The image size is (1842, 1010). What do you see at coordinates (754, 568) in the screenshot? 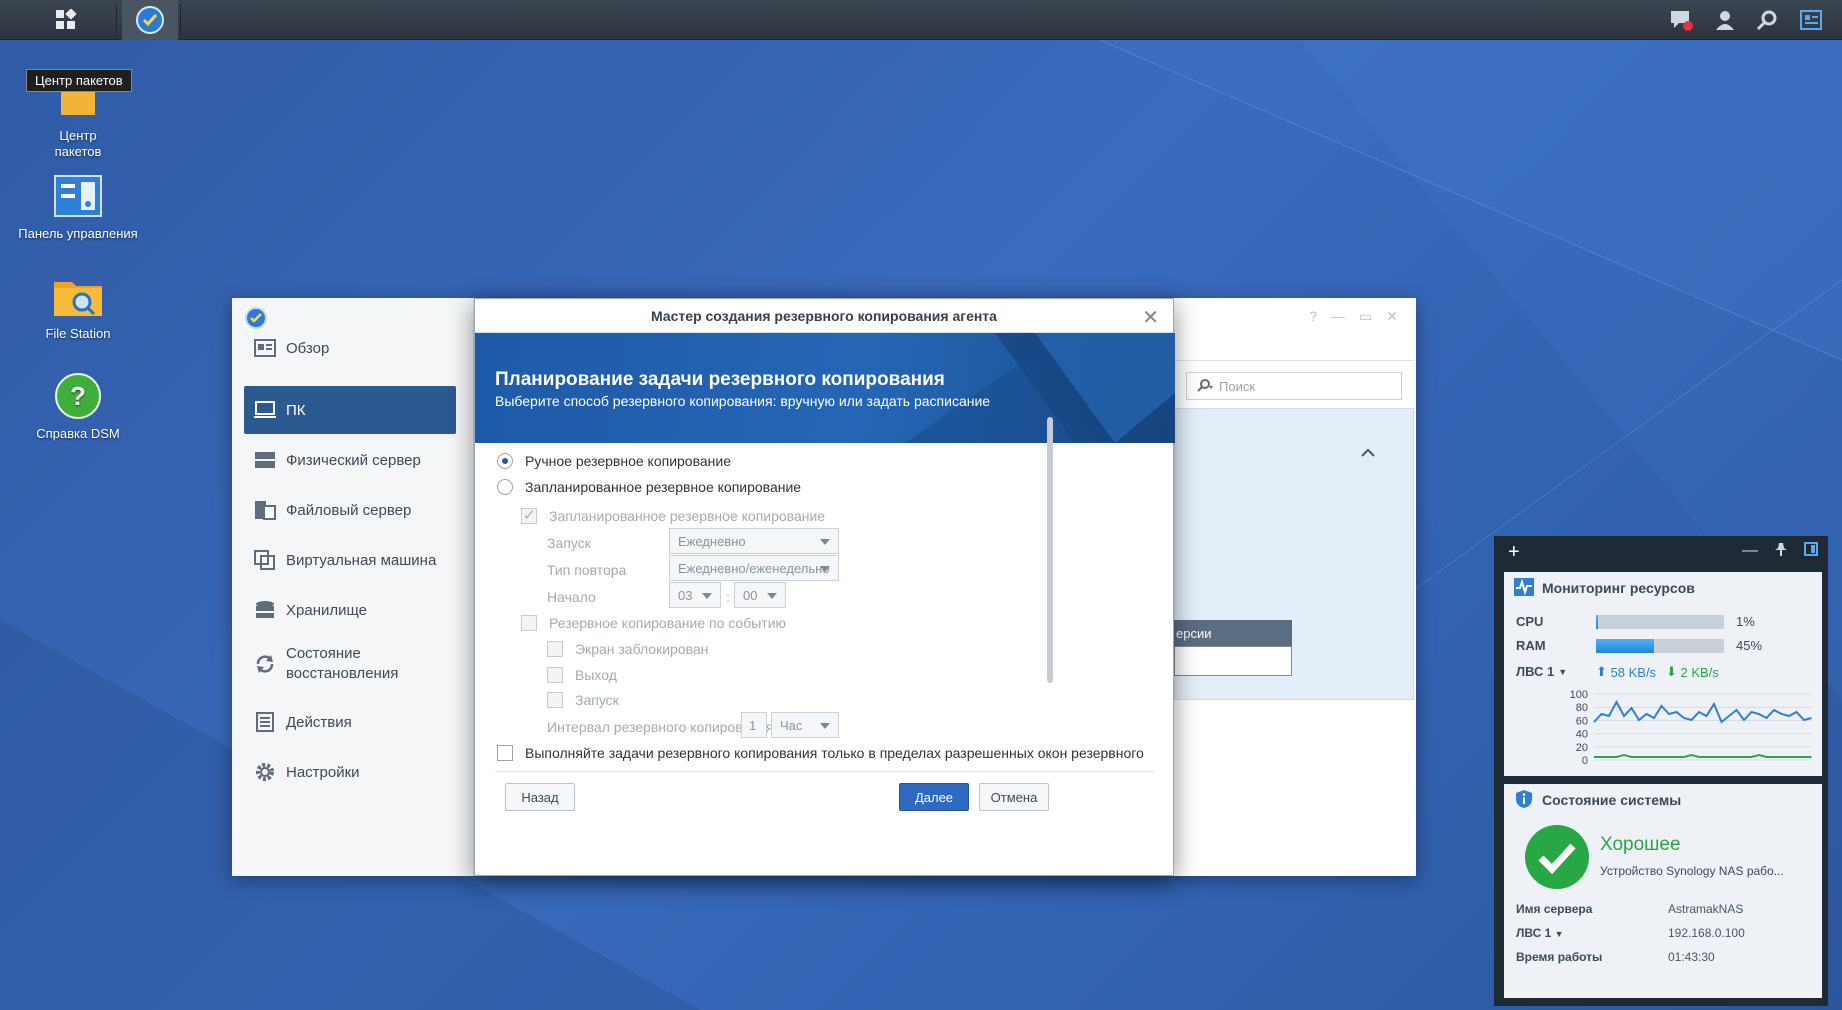
I see `repeat-select: Ежедневно/еженедельно` at bounding box center [754, 568].